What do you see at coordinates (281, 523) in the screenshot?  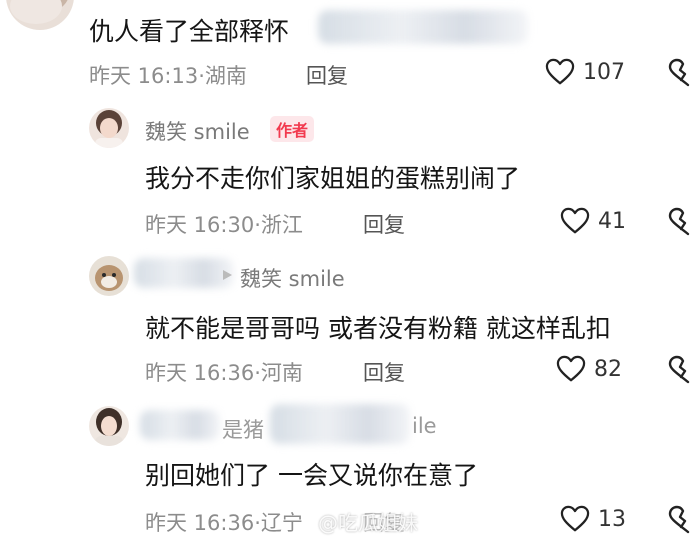 I see `comment-location: 辽宁` at bounding box center [281, 523].